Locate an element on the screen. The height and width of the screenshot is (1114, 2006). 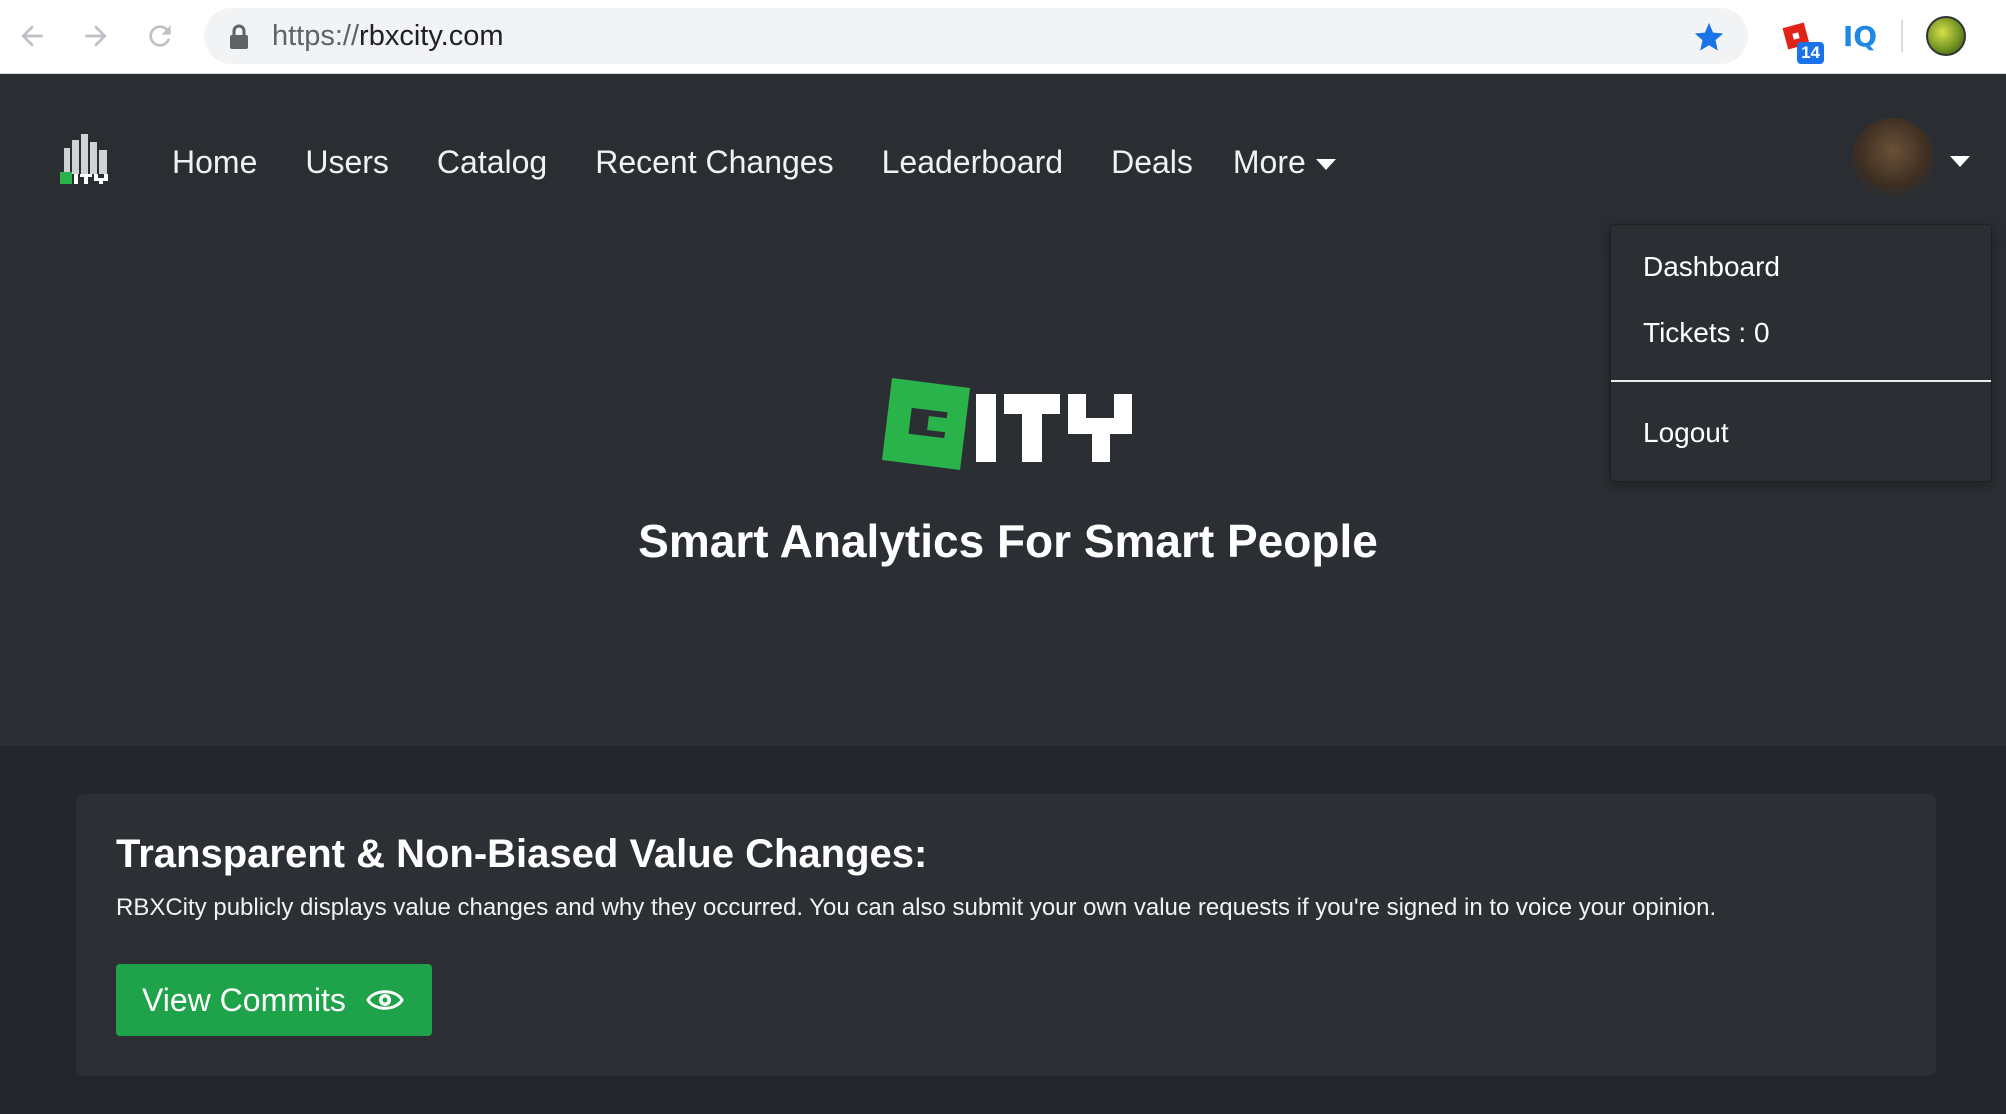
nav-users: Users is located at coordinates (347, 162).